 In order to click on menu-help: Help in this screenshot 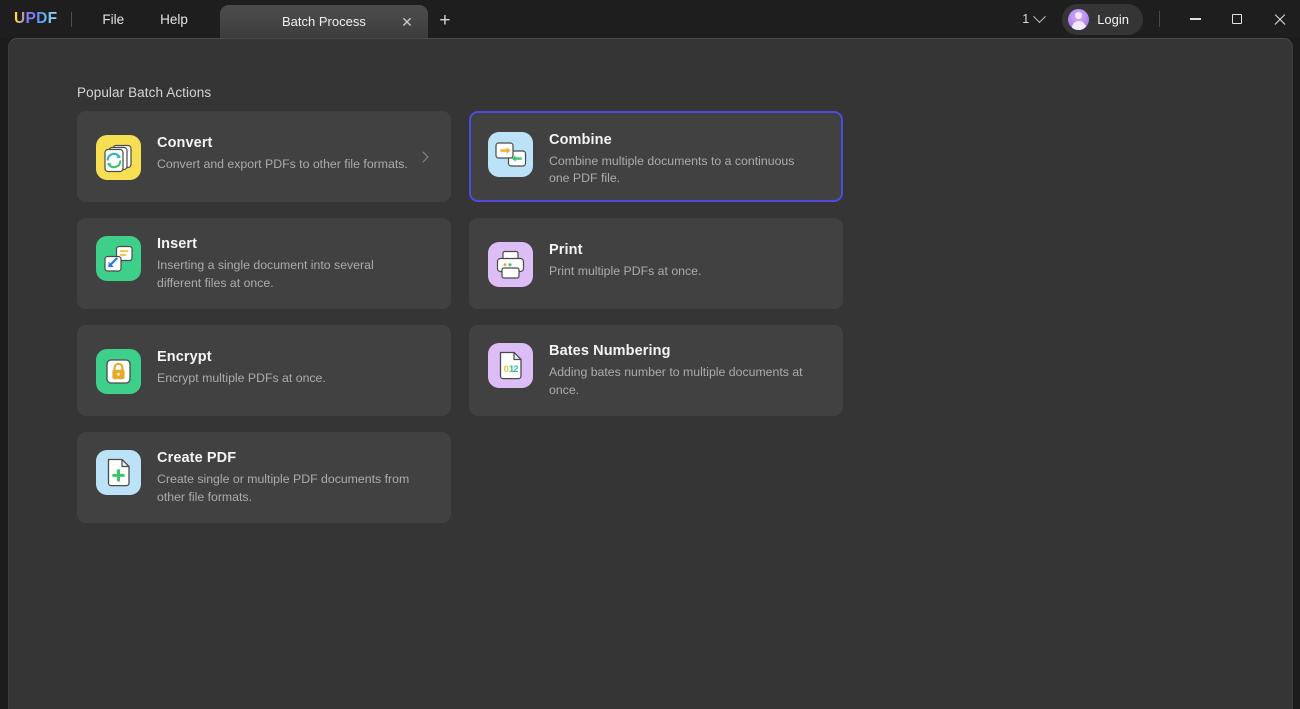, I will do `click(174, 19)`.